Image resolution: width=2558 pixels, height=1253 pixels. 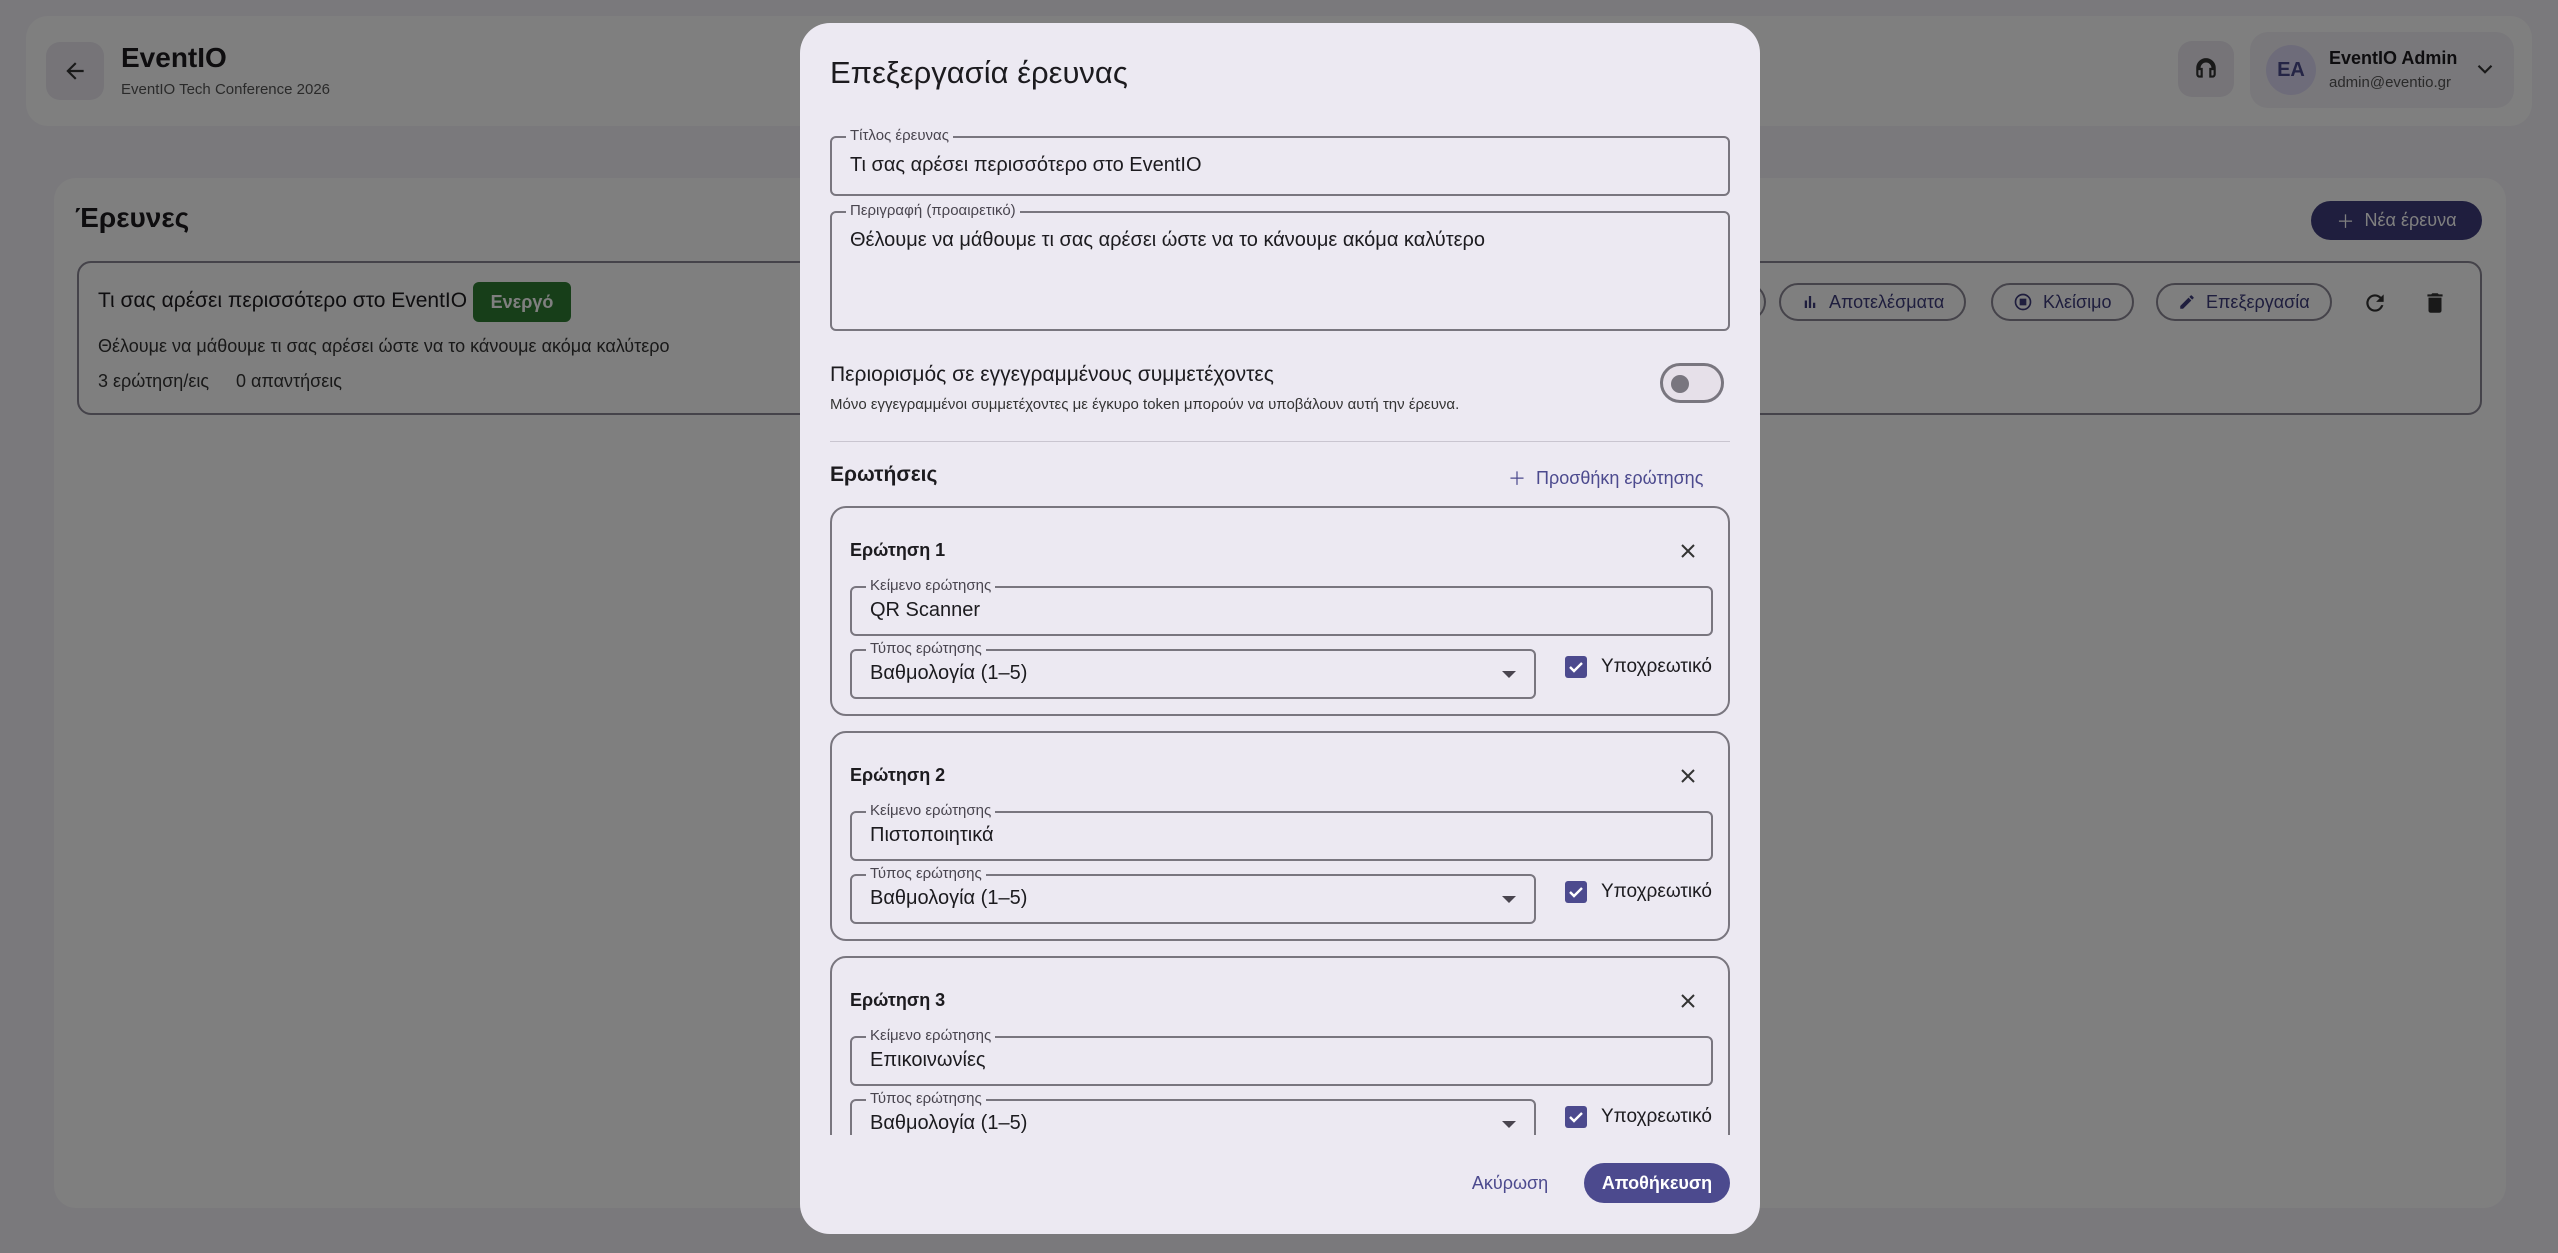 I want to click on plus-icon: ＋, so click(x=1517, y=479).